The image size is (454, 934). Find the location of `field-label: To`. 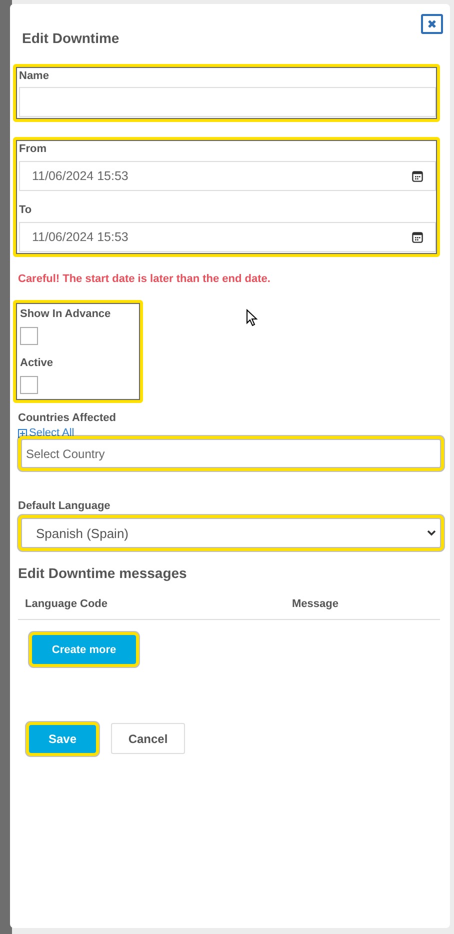

field-label: To is located at coordinates (26, 210).